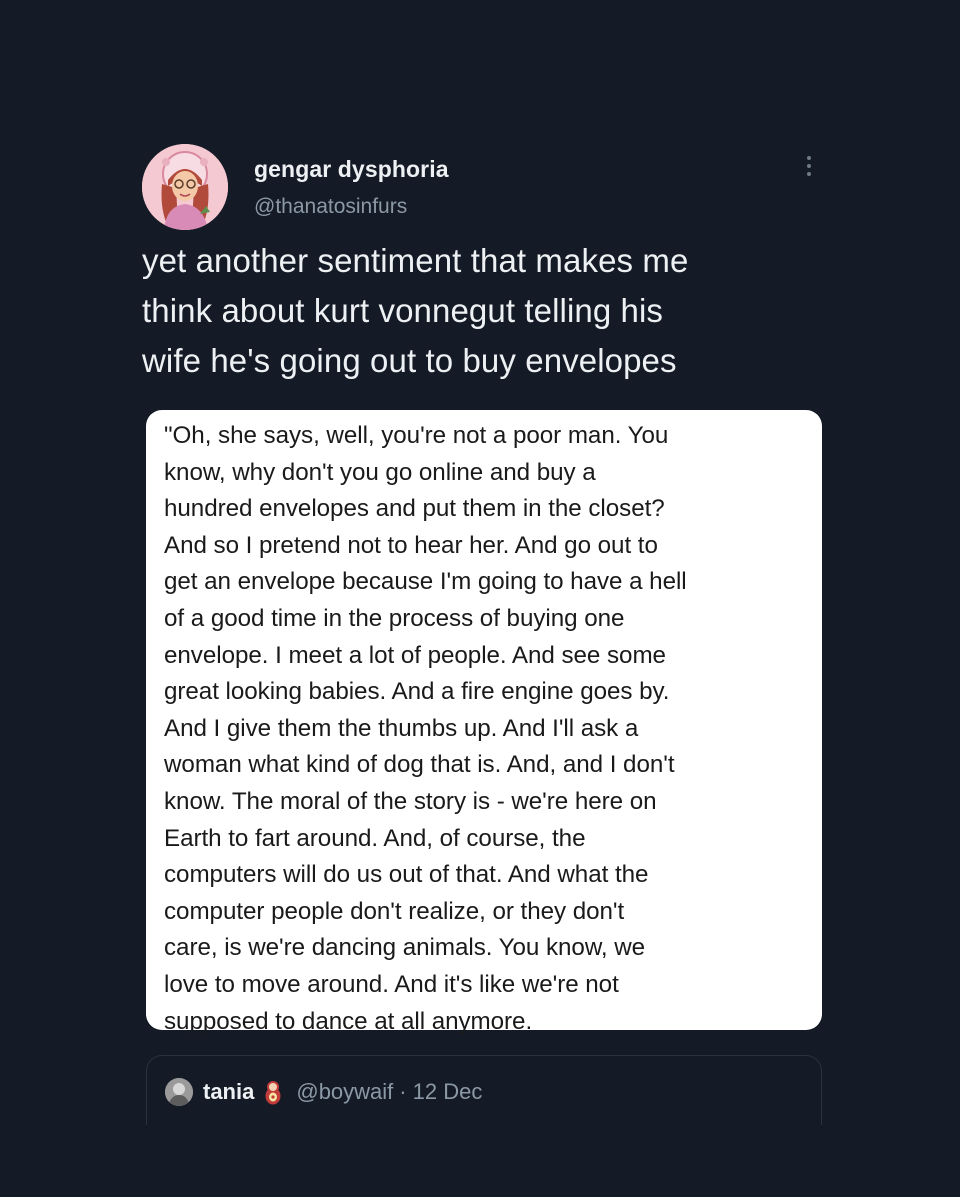 The width and height of the screenshot is (960, 1197). I want to click on quoted-avatar, so click(179, 1092).